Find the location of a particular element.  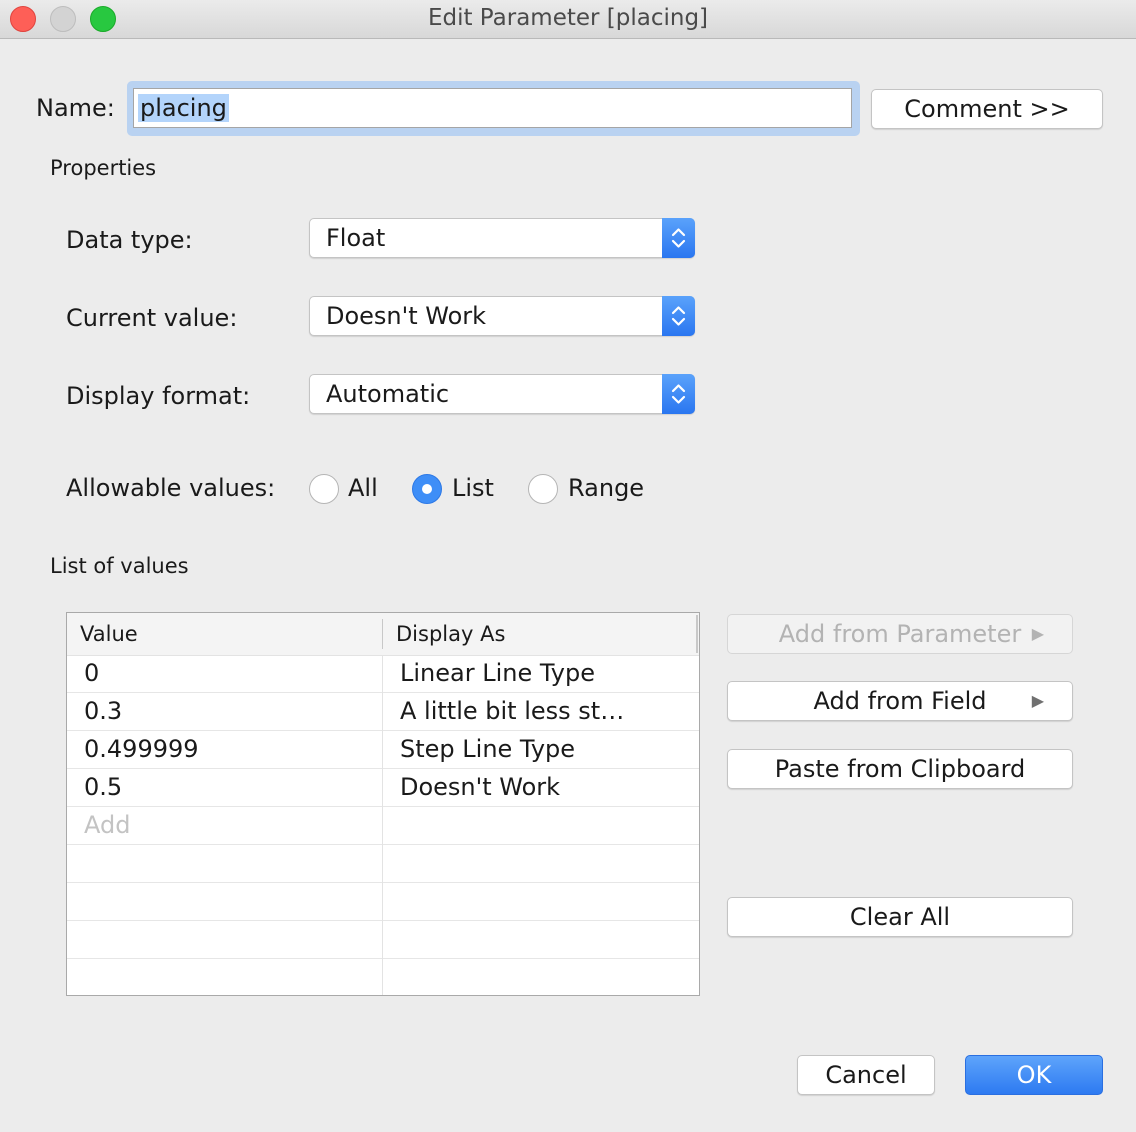

table-row: 0 Linear Line Type is located at coordinates (383, 674).